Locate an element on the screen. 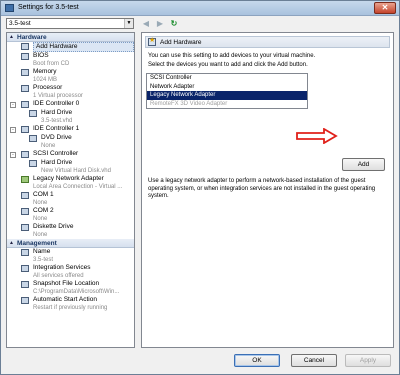 This screenshot has height=375, width=400. sidebar-item-memory: Memory 1024 MB is located at coordinates (70, 76).